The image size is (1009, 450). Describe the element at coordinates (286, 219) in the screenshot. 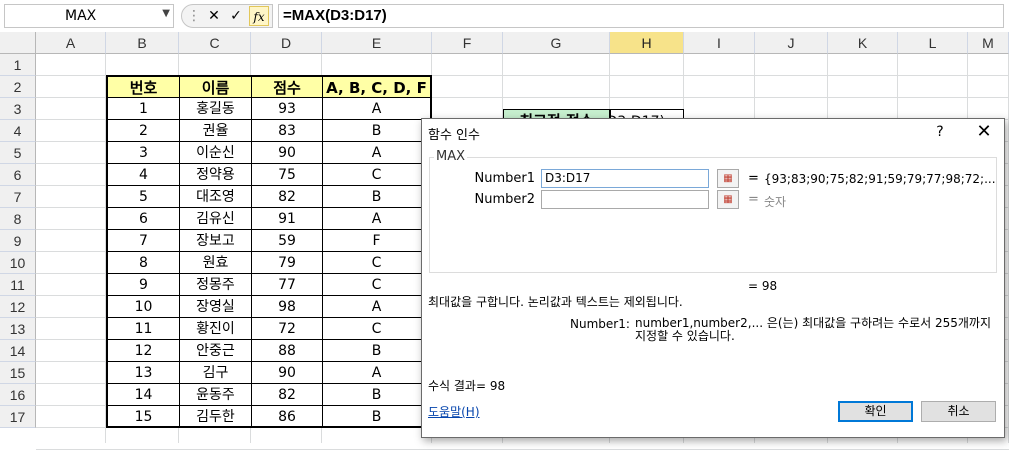

I see `table-cell-score: 91` at that location.